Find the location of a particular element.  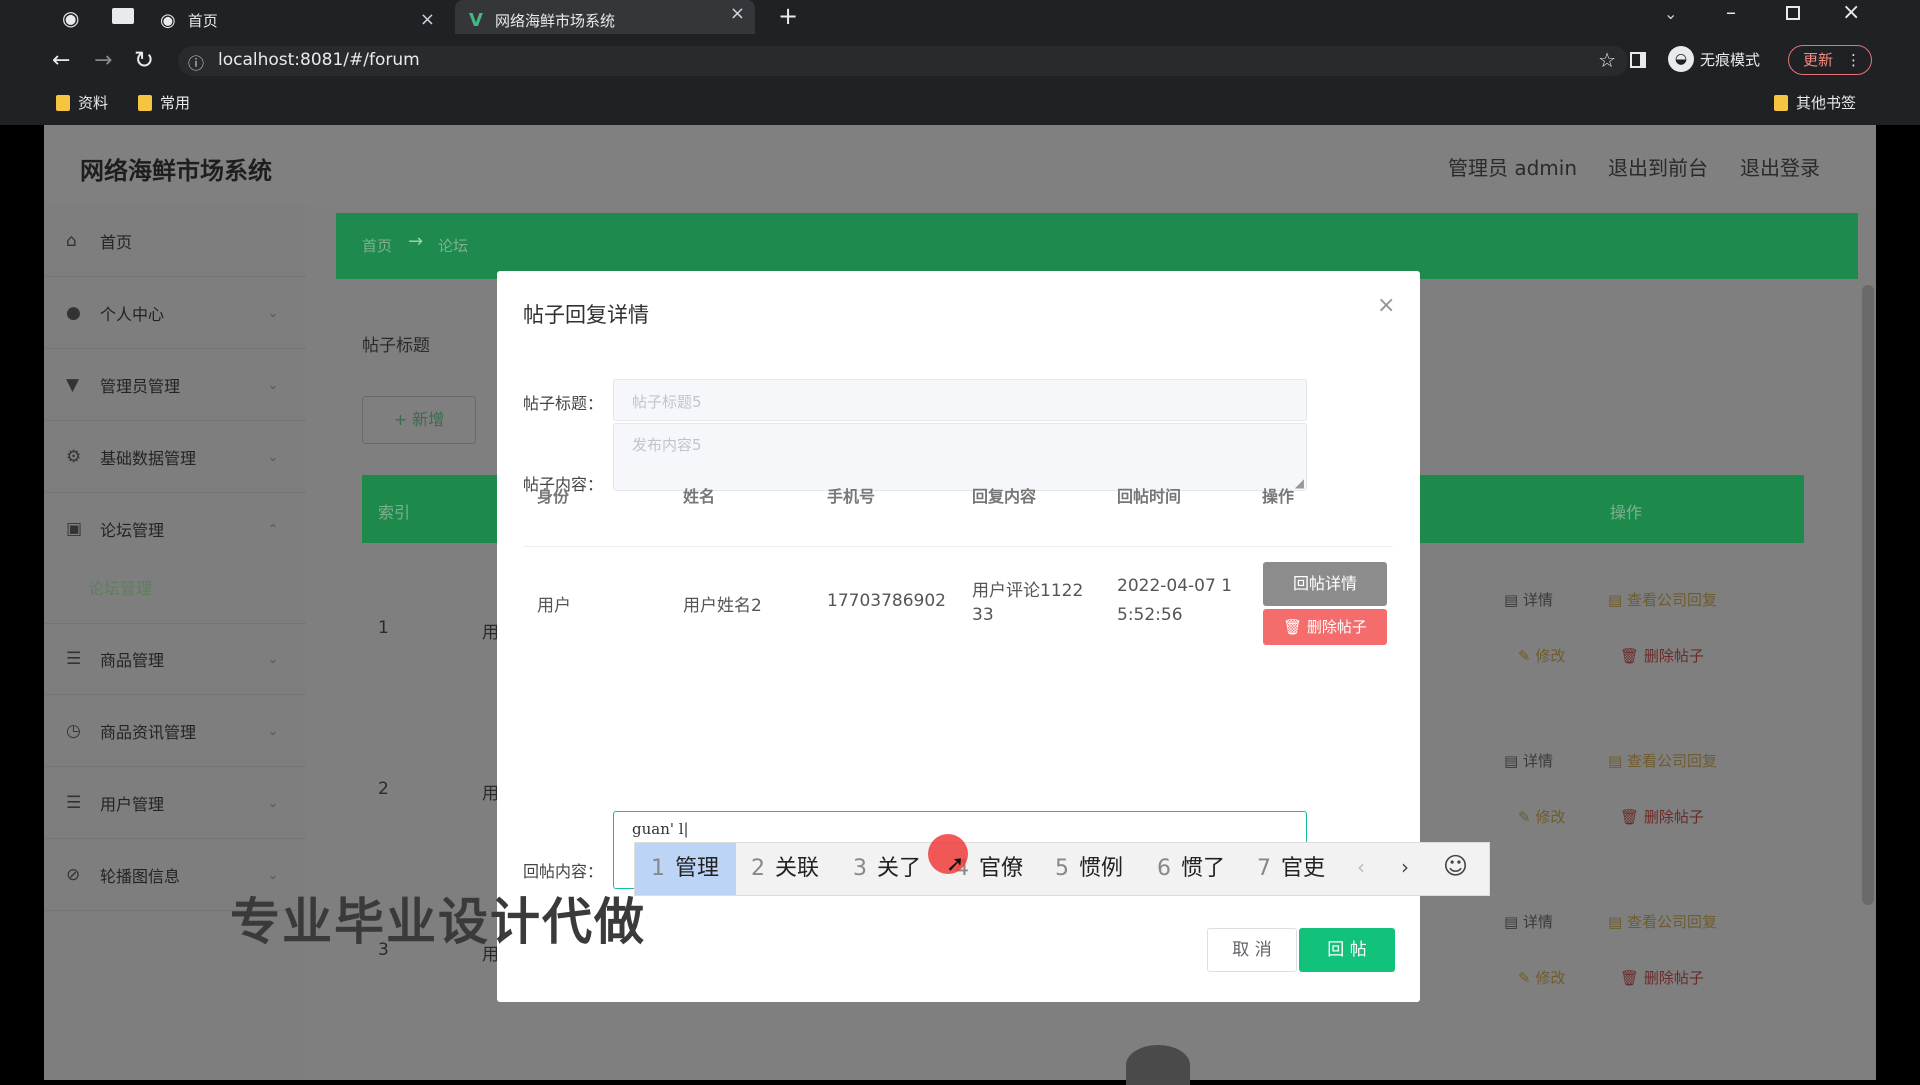

update-label: 更新 is located at coordinates (1818, 60).